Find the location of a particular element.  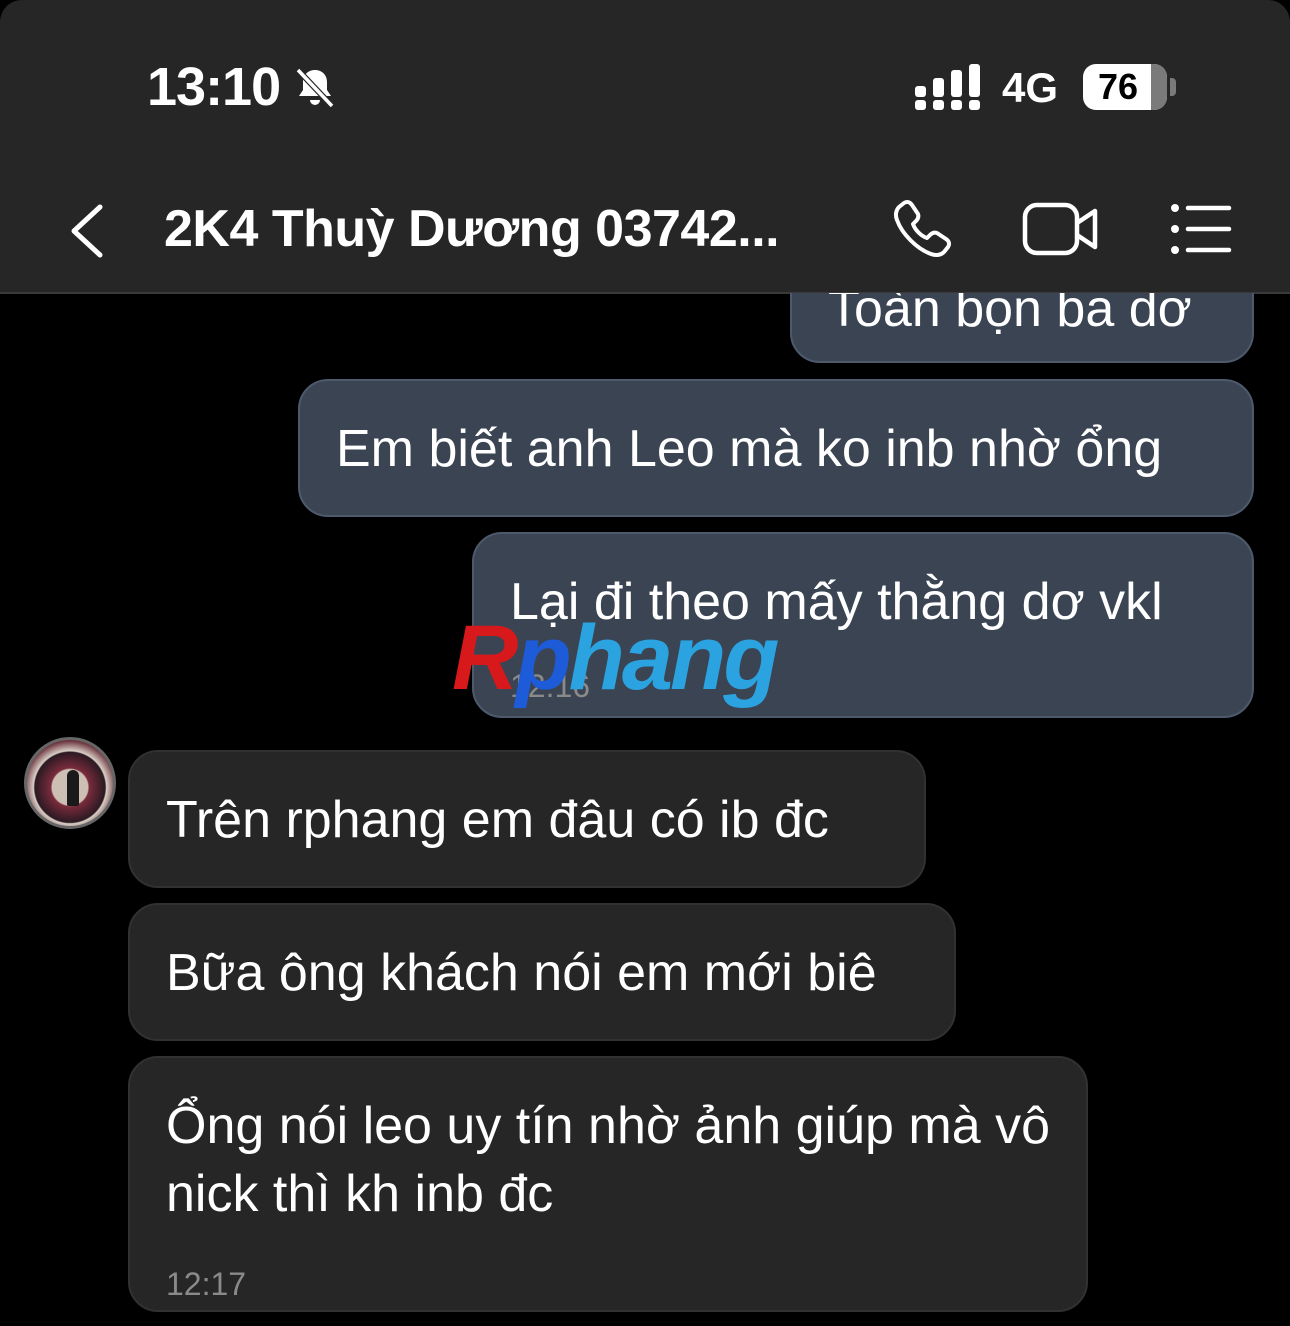

message-timestamp: 12:17 is located at coordinates (206, 1284).